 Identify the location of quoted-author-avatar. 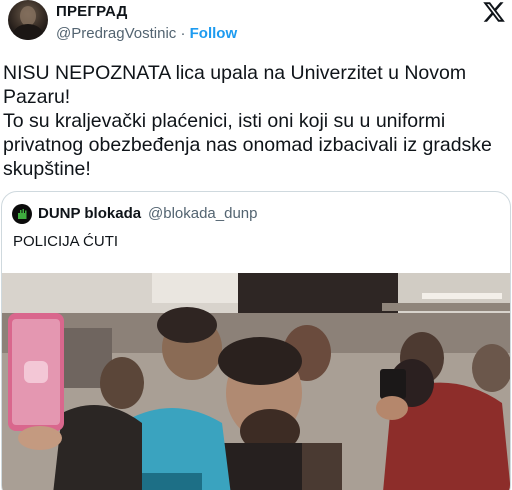
(22, 214).